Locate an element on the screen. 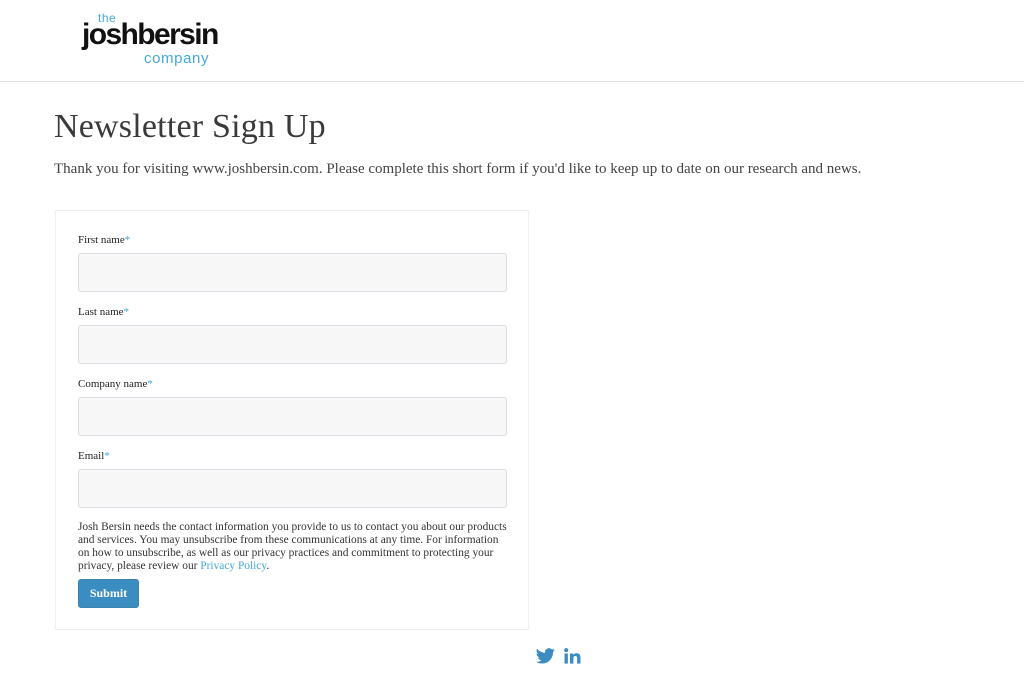 This screenshot has height=683, width=1024. last-name-label: Last name* is located at coordinates (104, 312).